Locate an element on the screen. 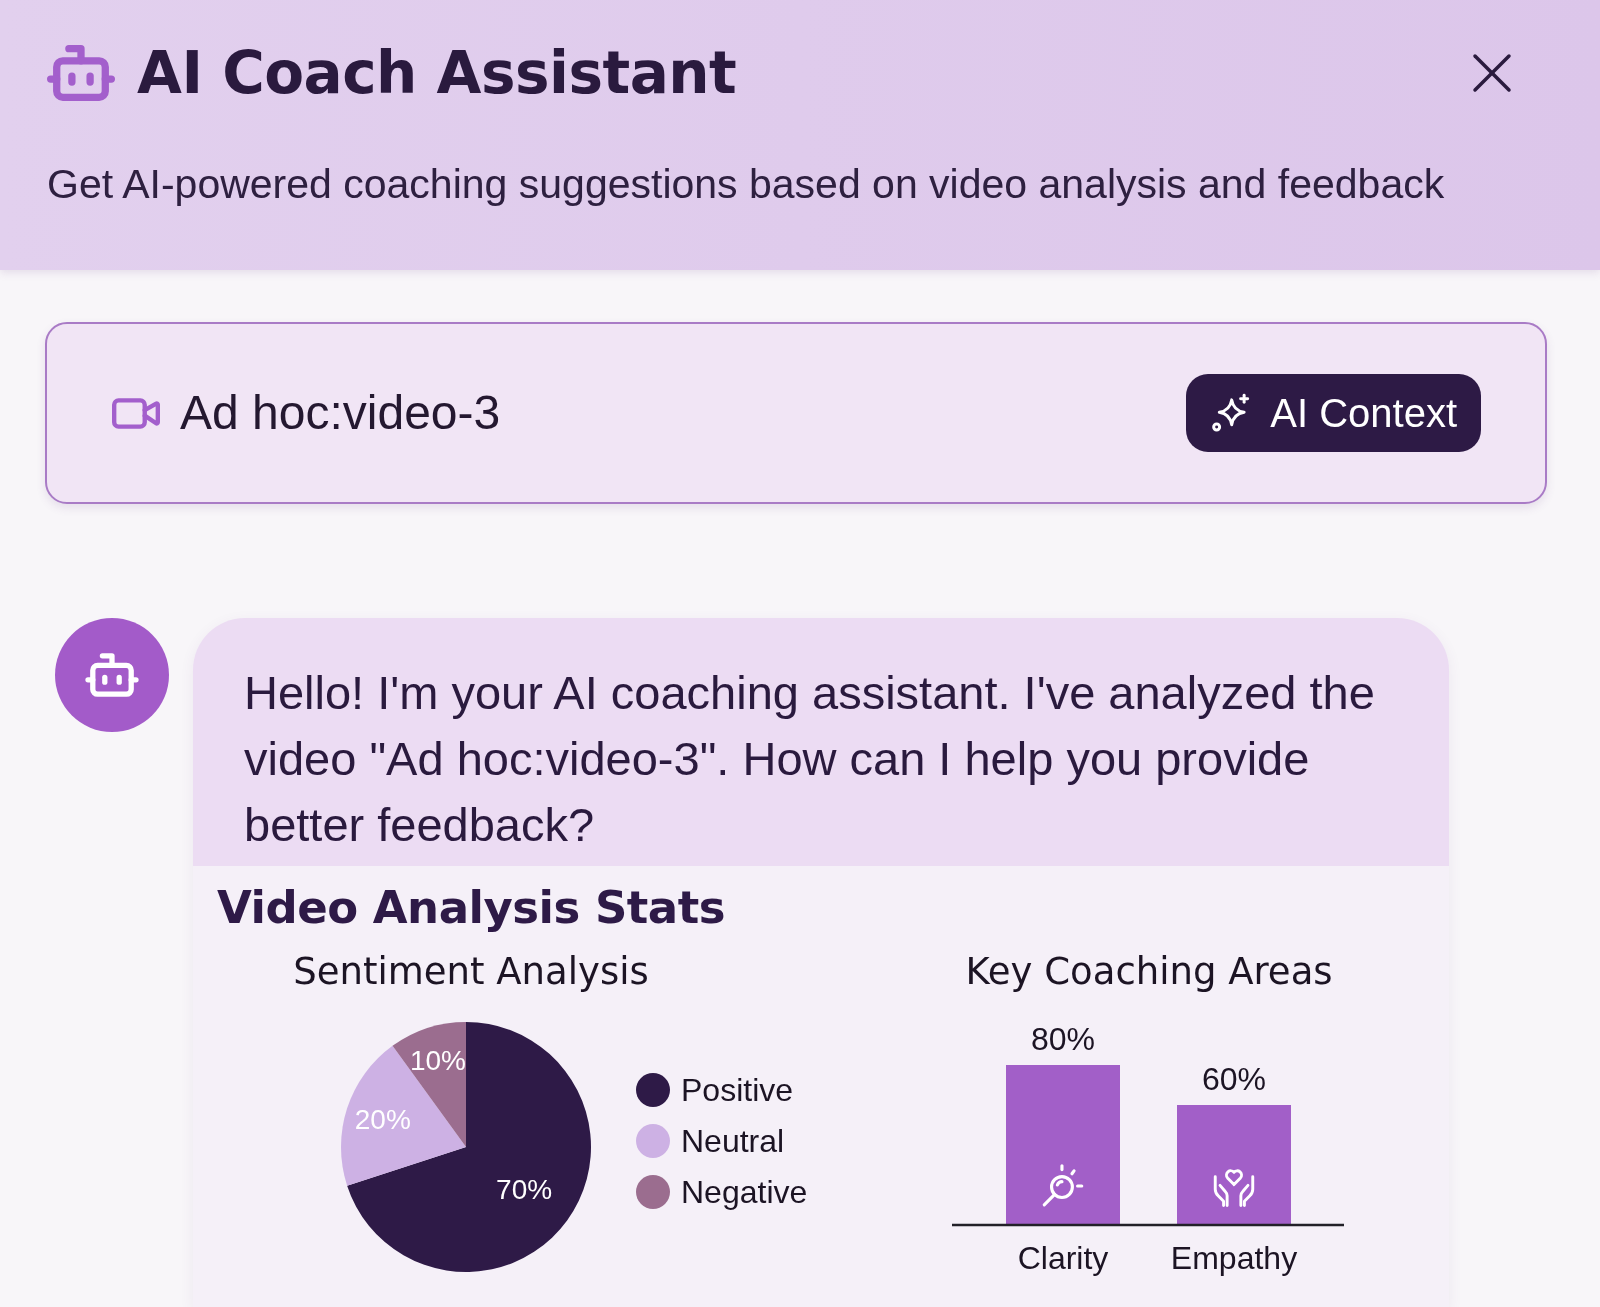 This screenshot has height=1307, width=1600. magnifier-icon is located at coordinates (1063, 1185).